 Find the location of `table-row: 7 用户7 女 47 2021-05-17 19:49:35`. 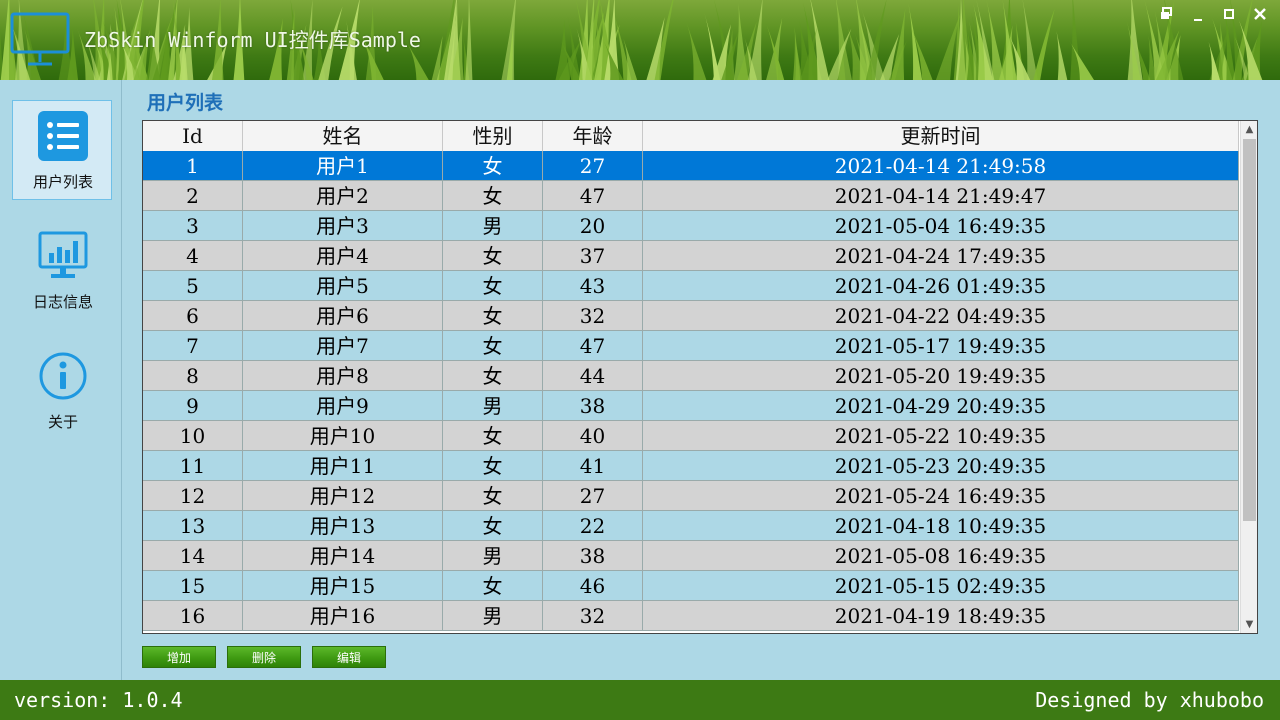

table-row: 7 用户7 女 47 2021-05-17 19:49:35 is located at coordinates (691, 346).